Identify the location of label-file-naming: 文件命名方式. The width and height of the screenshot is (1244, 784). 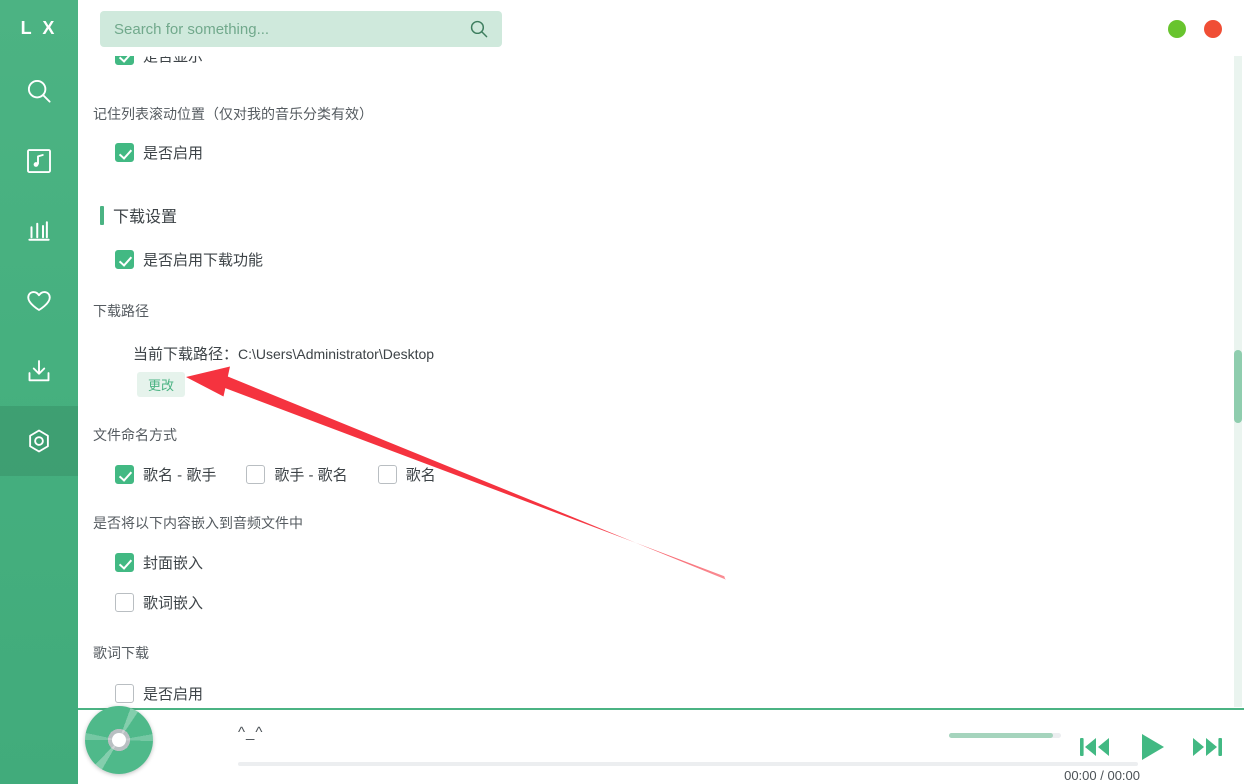
(135, 435).